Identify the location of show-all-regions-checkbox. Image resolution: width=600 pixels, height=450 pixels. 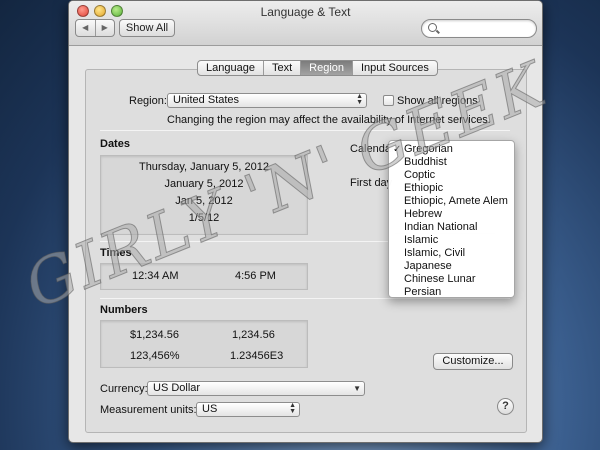
(388, 100).